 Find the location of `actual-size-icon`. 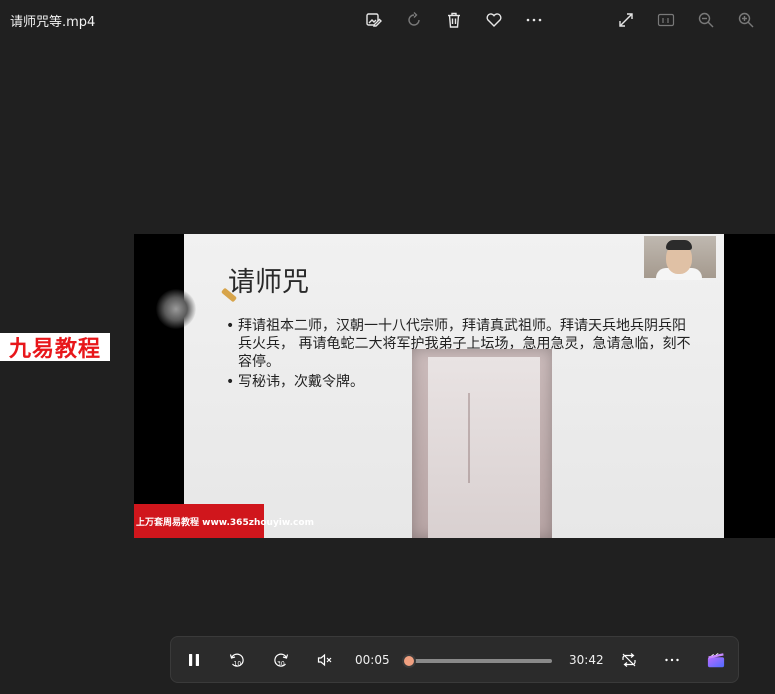

actual-size-icon is located at coordinates (666, 20).